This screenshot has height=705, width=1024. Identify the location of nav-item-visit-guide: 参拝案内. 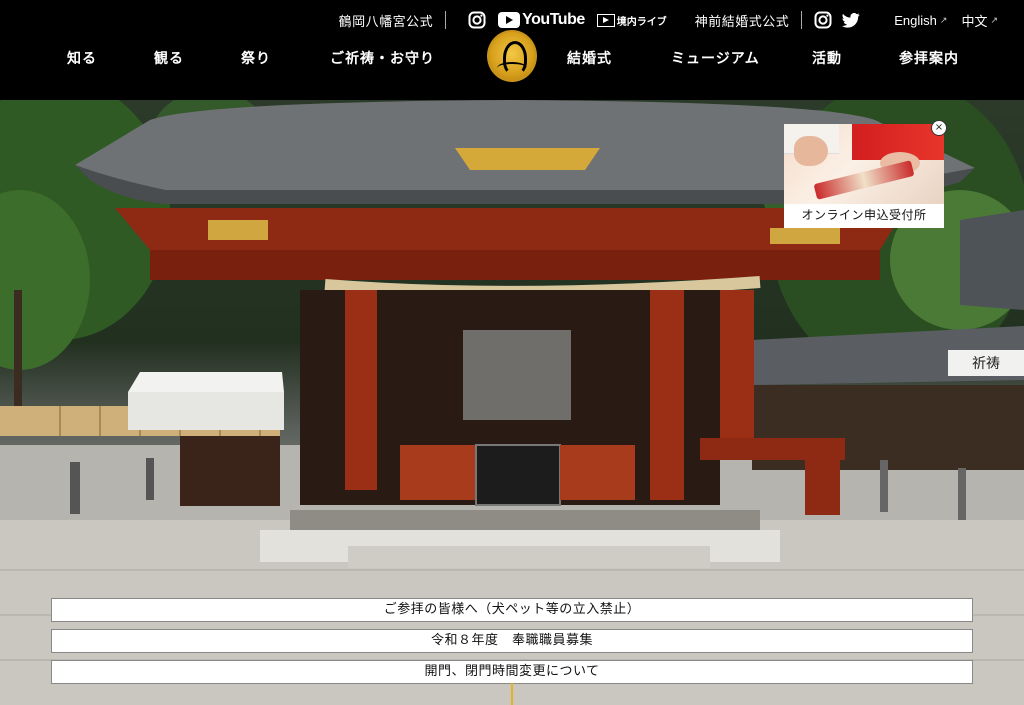
(929, 58).